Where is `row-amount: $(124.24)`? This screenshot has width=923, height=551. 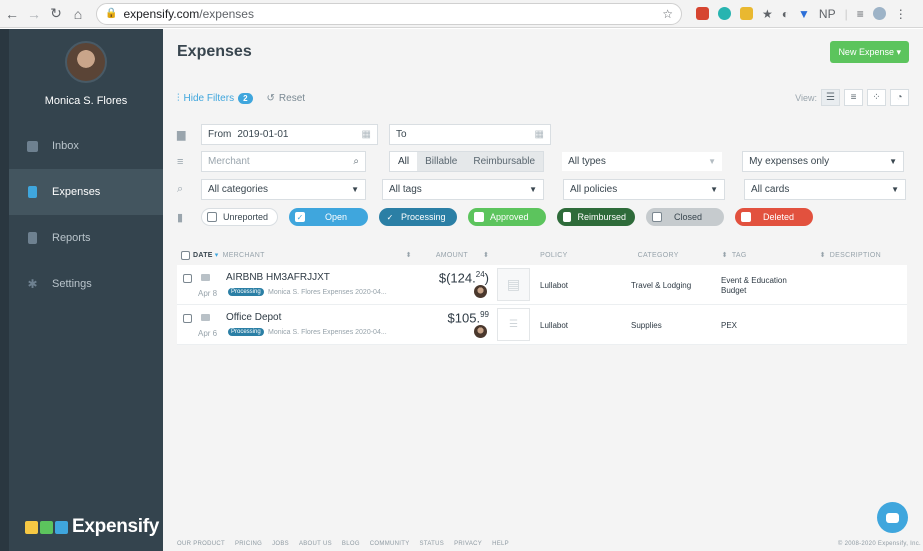 row-amount: $(124.24) is located at coordinates (463, 278).